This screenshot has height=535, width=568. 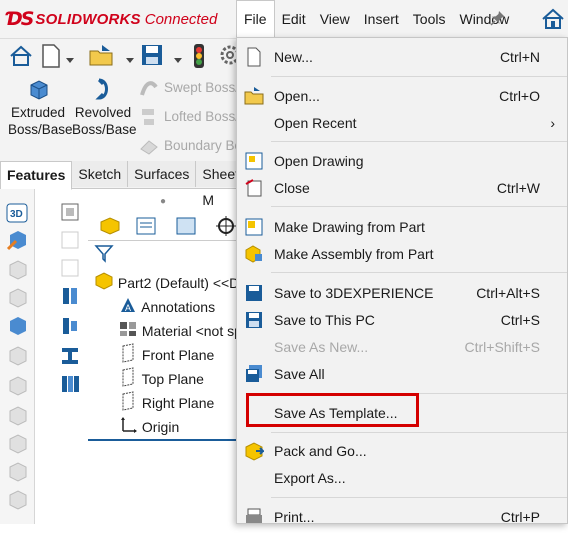 What do you see at coordinates (128, 332) in the screenshot?
I see `material-icon` at bounding box center [128, 332].